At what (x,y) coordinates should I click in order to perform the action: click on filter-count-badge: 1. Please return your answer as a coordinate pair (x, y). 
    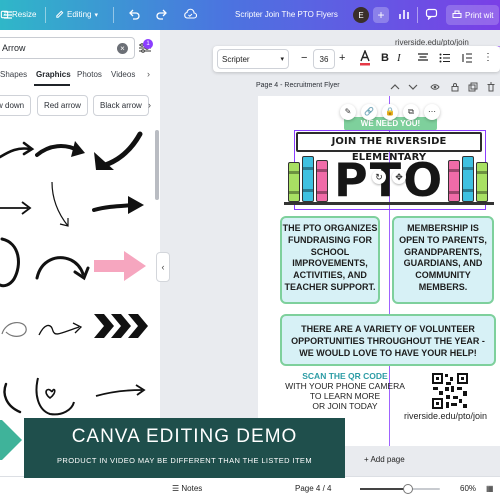
    Looking at the image, I should click on (148, 44).